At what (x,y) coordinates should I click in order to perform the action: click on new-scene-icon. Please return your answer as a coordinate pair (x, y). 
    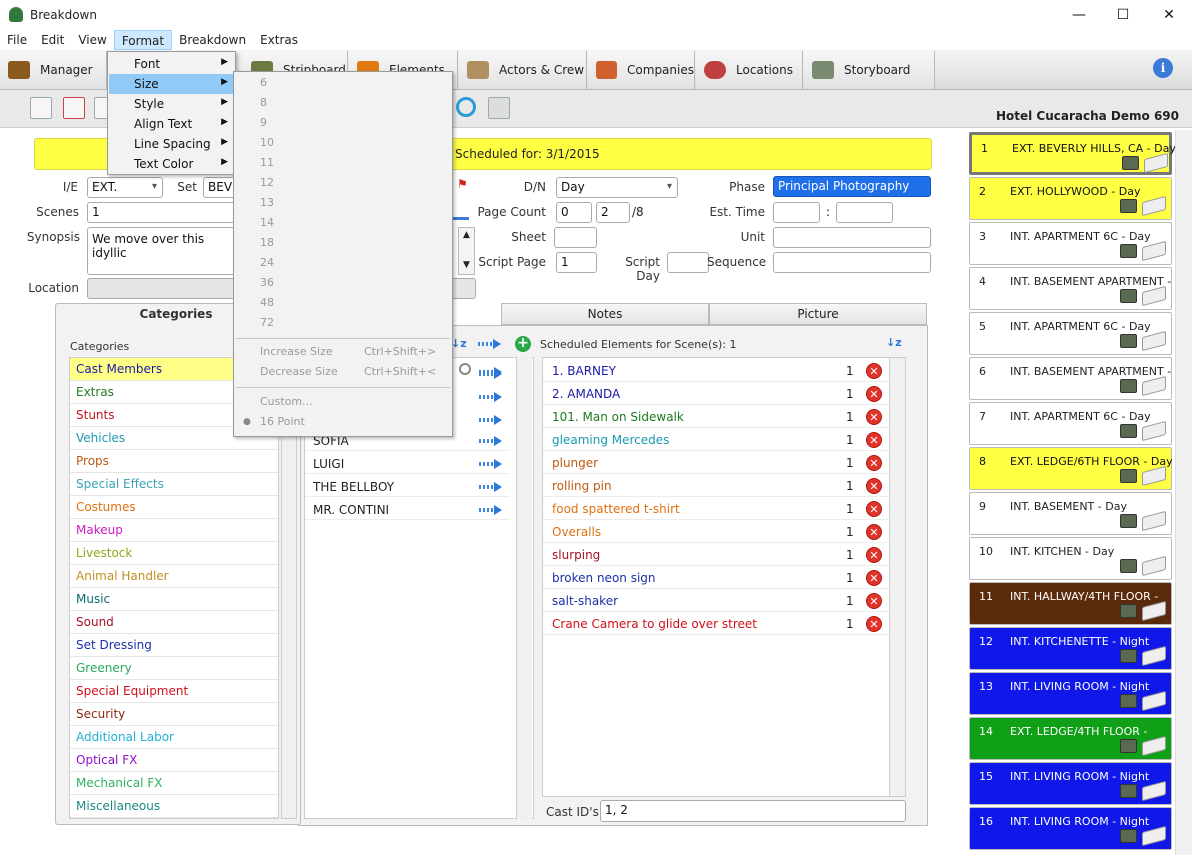
    Looking at the image, I should click on (41, 108).